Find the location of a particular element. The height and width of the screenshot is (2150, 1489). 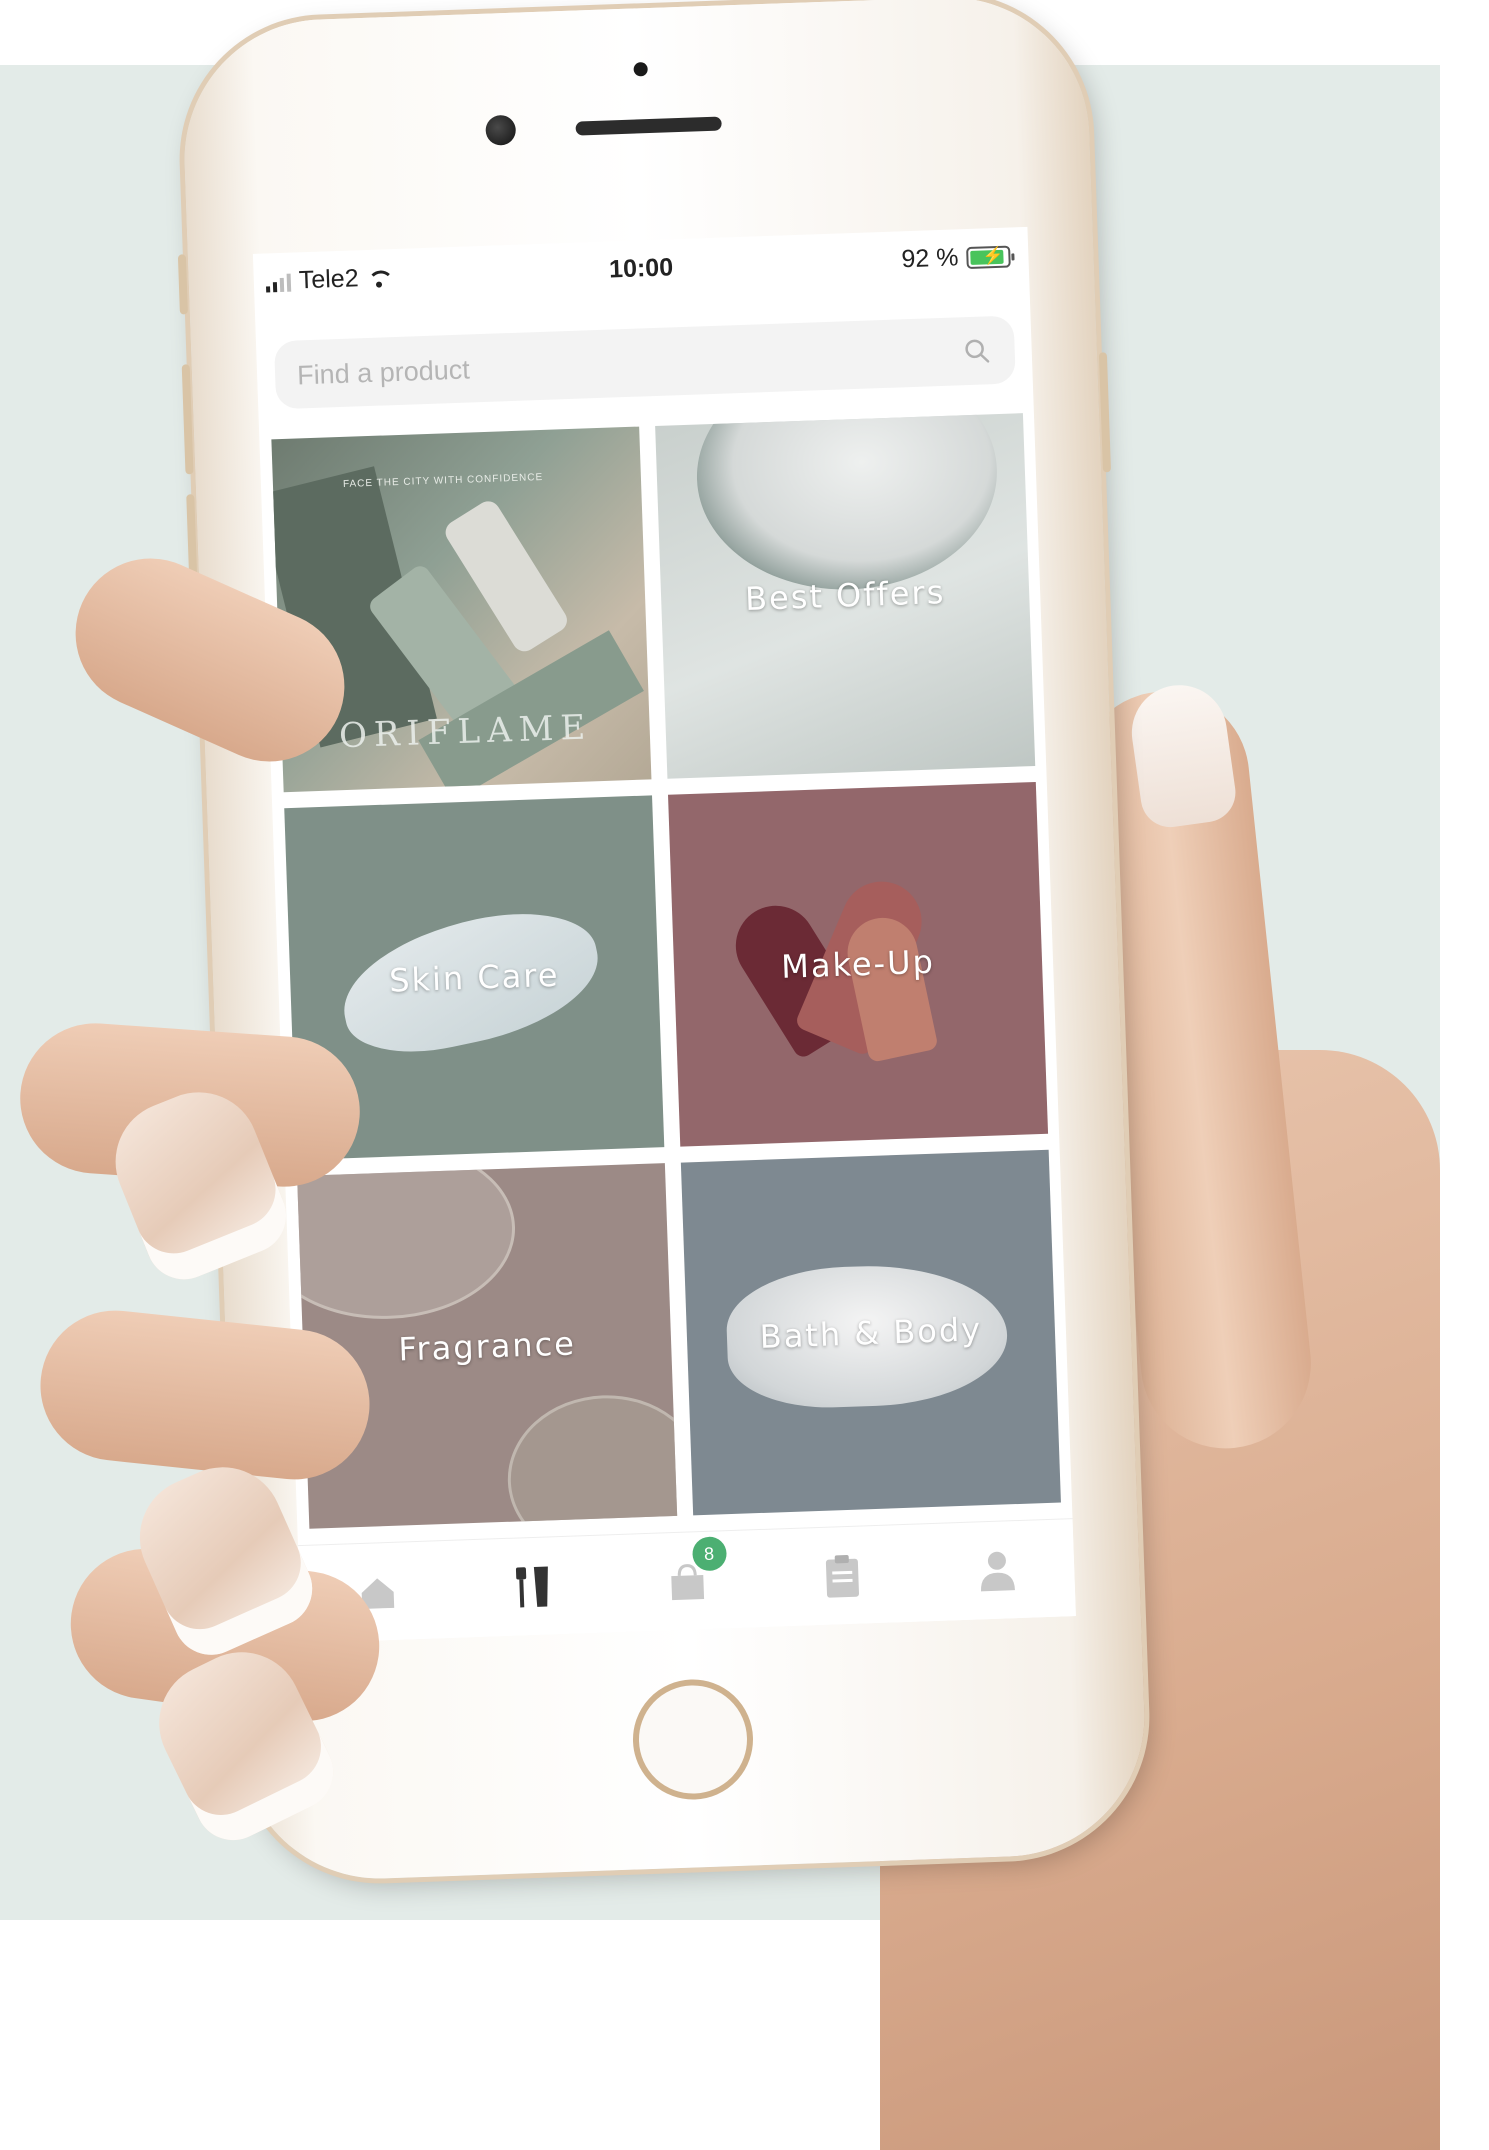

profile-icon is located at coordinates (997, 1571).